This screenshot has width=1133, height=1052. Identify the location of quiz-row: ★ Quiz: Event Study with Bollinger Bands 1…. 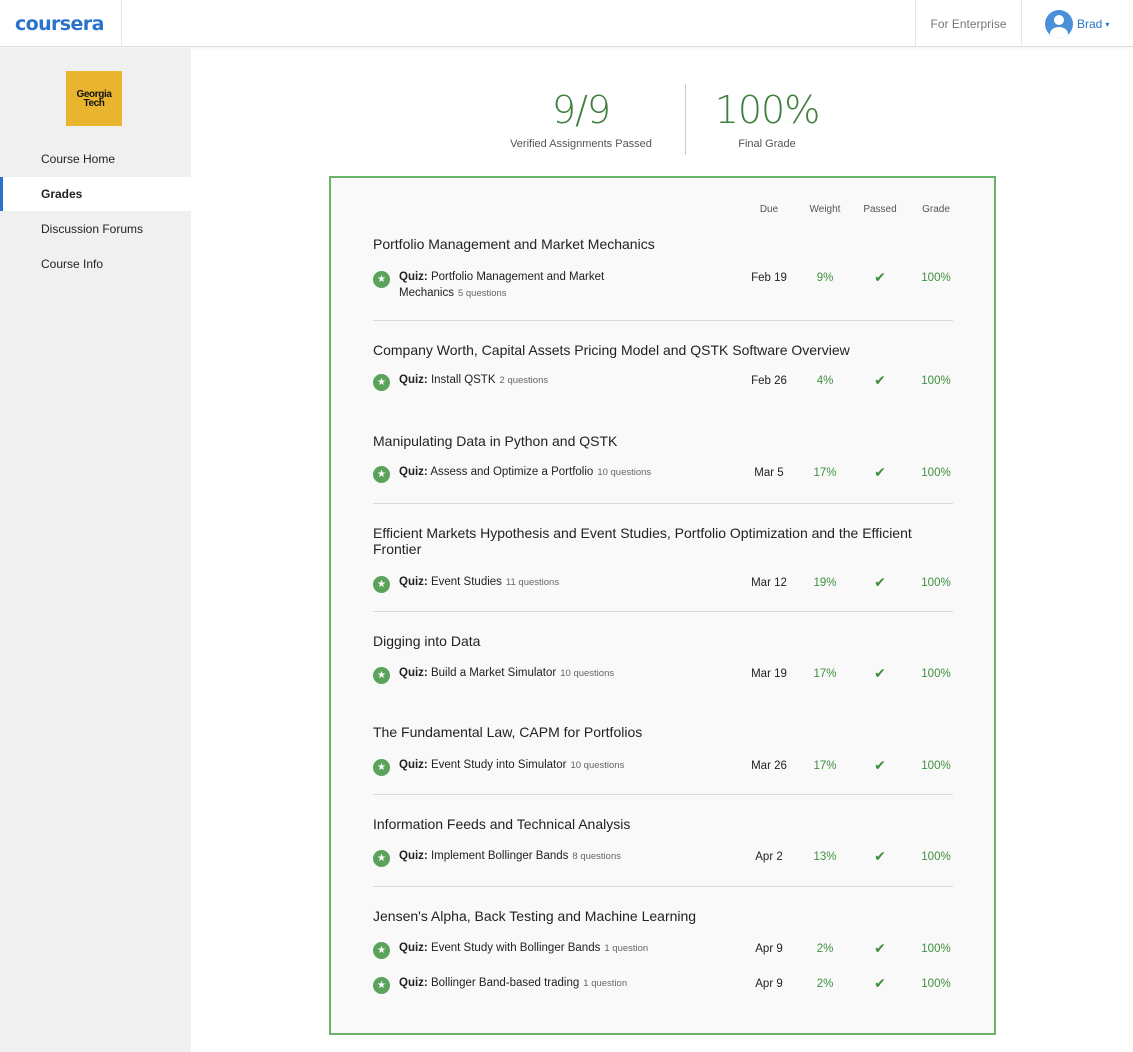
(663, 952).